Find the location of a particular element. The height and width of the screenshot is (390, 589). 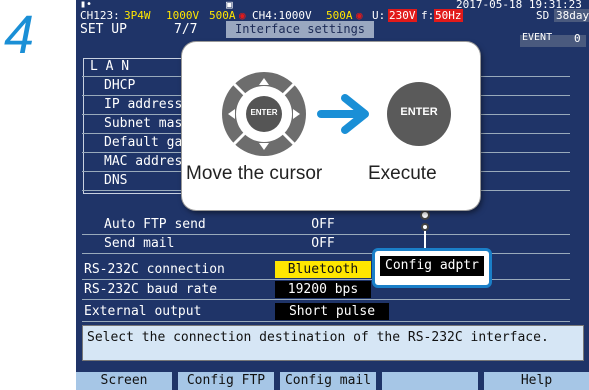

lan-title: L A N is located at coordinates (110, 66).